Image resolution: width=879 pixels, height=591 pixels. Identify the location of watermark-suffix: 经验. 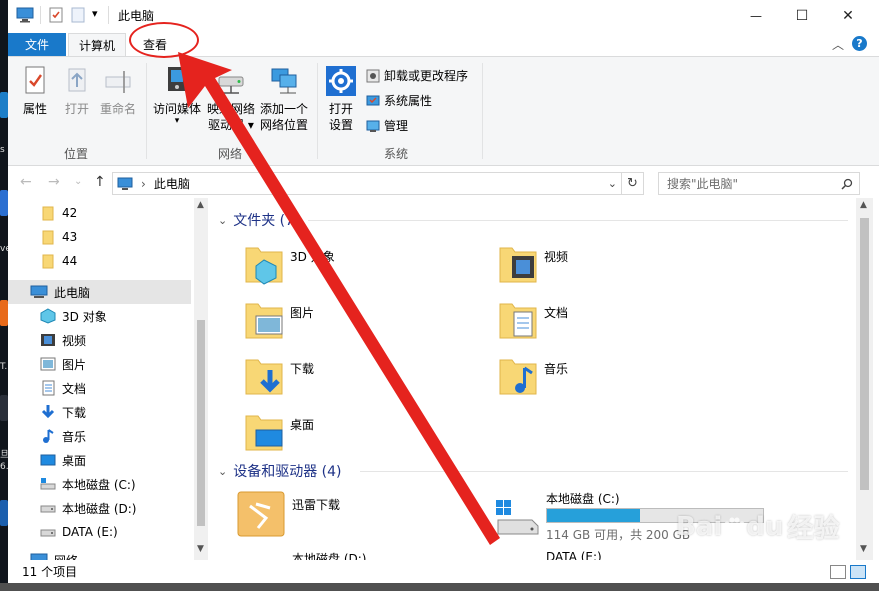
(813, 529).